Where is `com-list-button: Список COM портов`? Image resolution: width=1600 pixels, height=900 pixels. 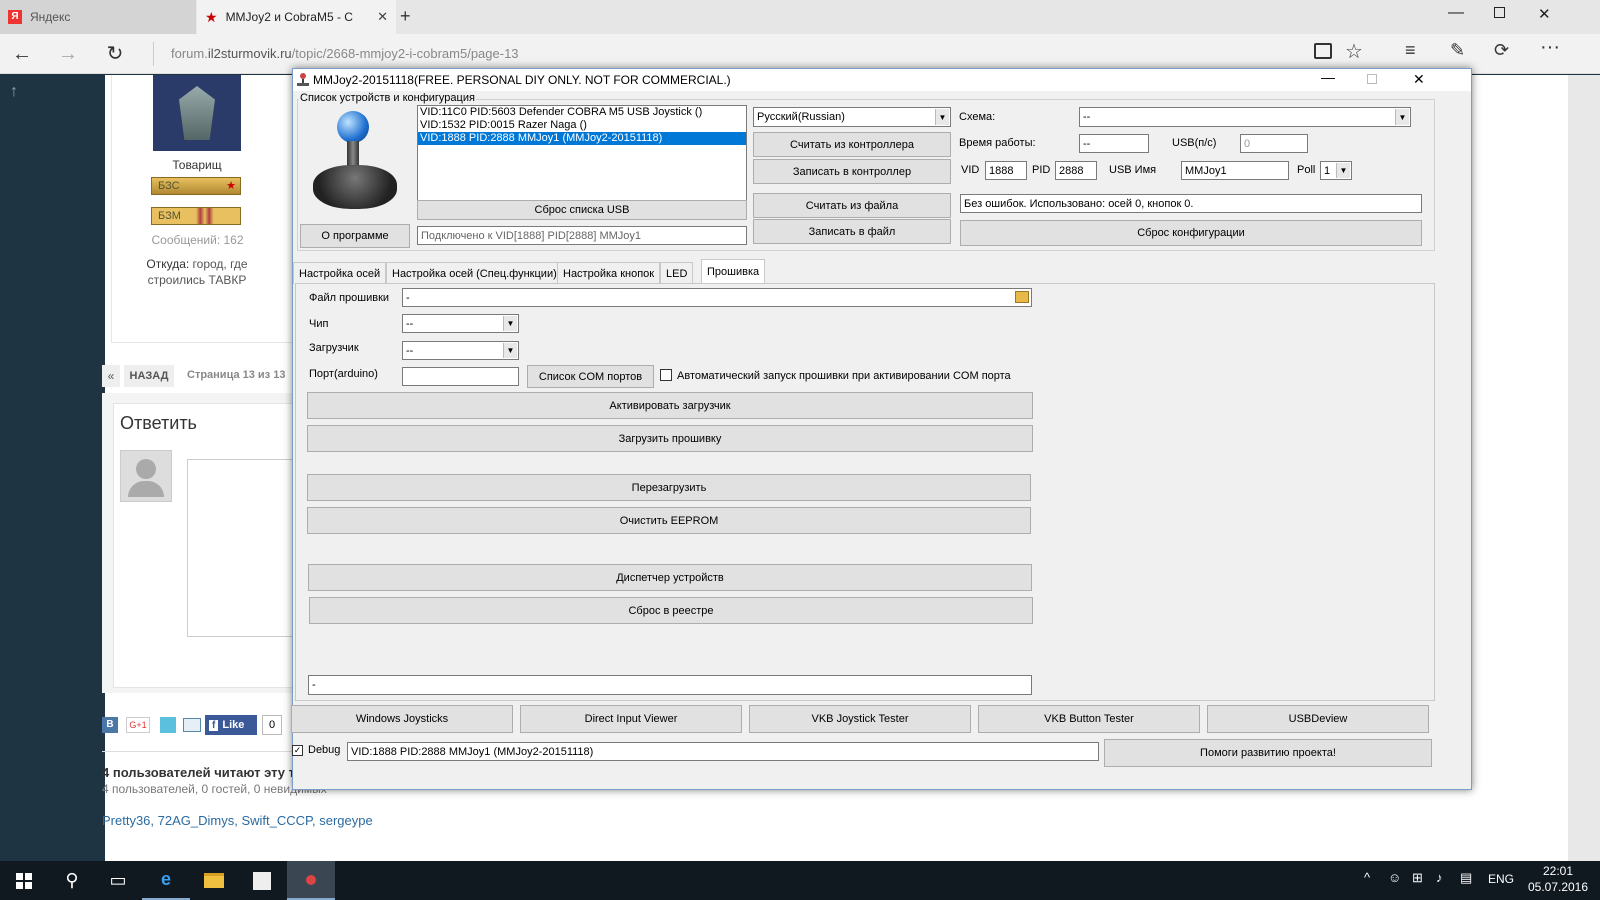
com-list-button: Список COM портов is located at coordinates (590, 376).